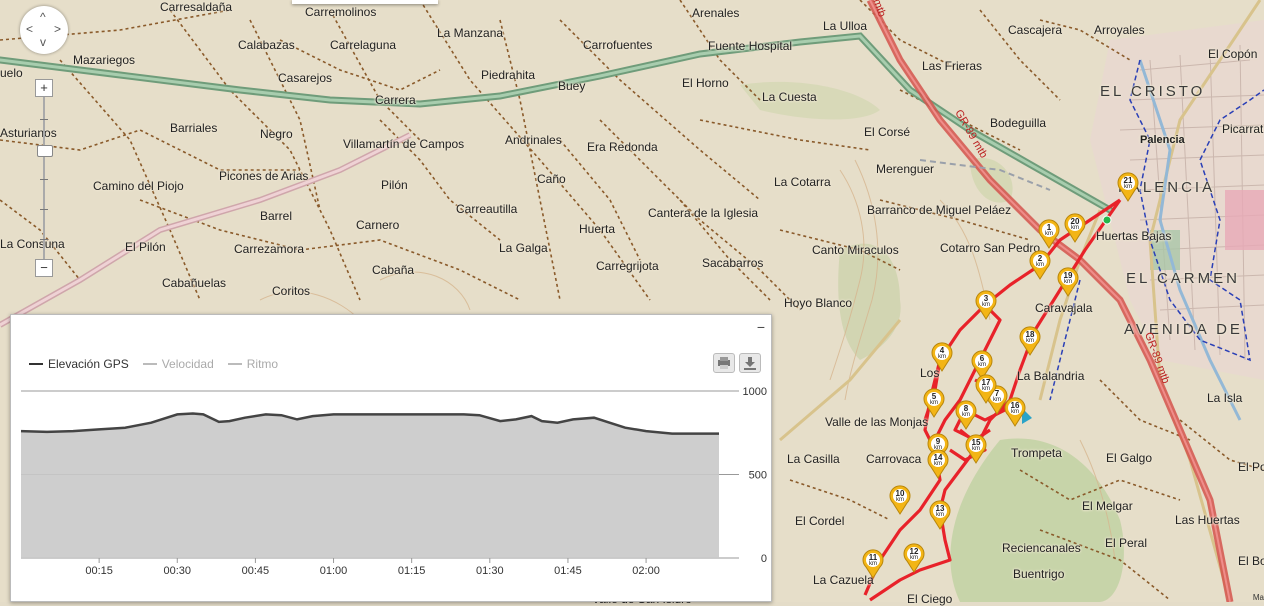  Describe the element at coordinates (533, 140) in the screenshot. I see `place-label: Andrinales` at that location.